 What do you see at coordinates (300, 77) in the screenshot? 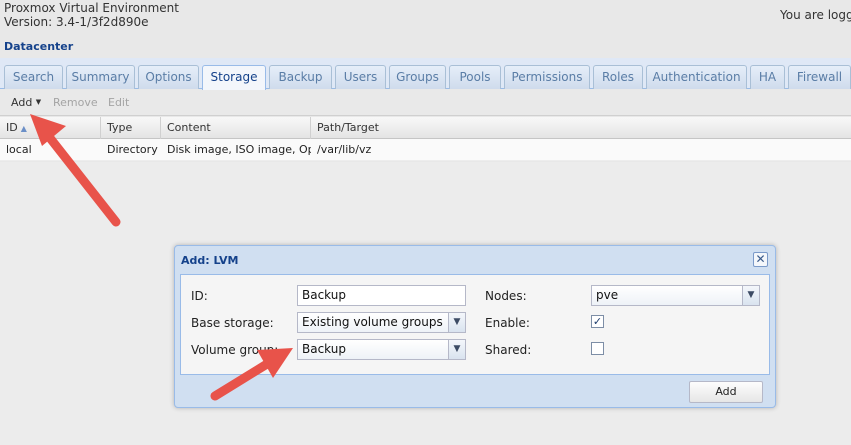
I see `tab-backup: Backup` at bounding box center [300, 77].